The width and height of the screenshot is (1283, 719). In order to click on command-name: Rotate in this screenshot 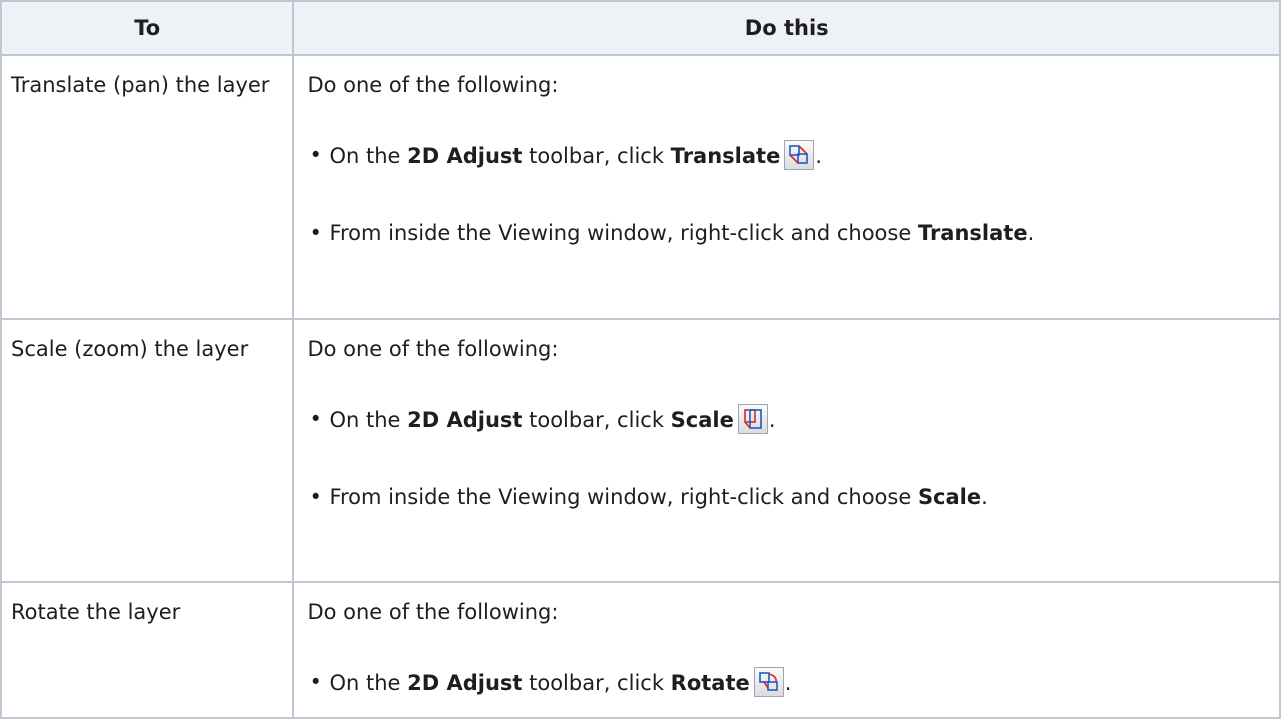, I will do `click(710, 683)`.